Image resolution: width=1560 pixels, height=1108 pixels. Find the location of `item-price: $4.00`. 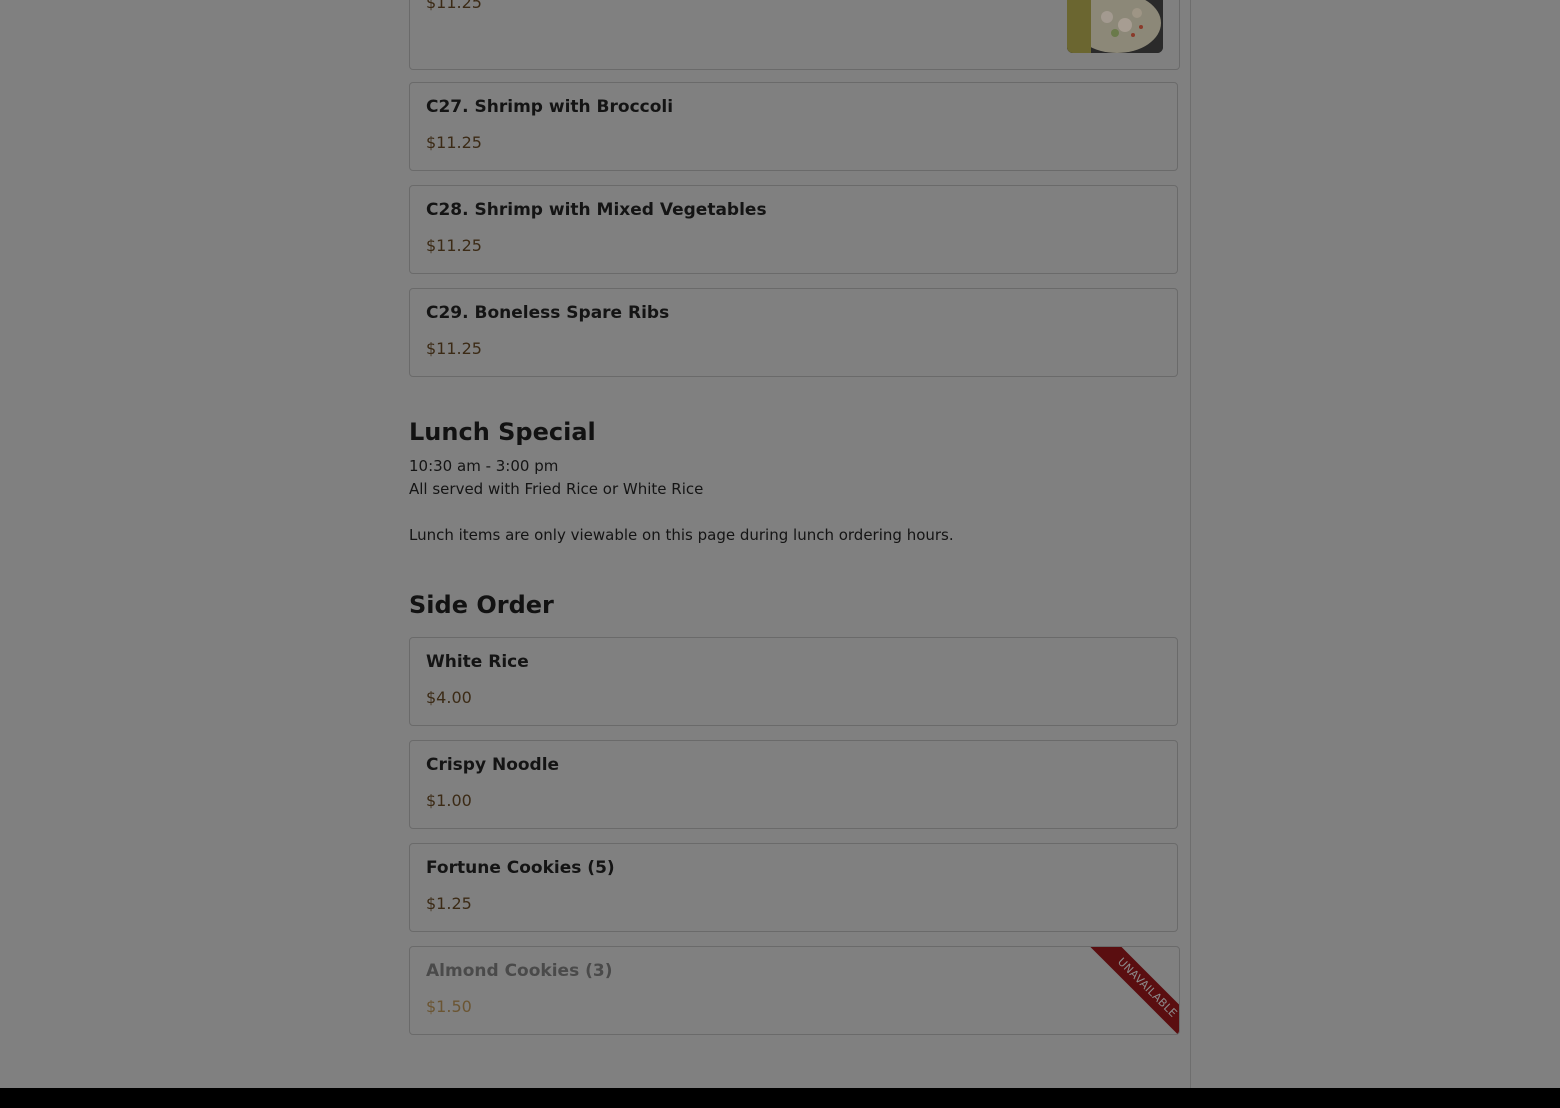

item-price: $4.00 is located at coordinates (449, 697).